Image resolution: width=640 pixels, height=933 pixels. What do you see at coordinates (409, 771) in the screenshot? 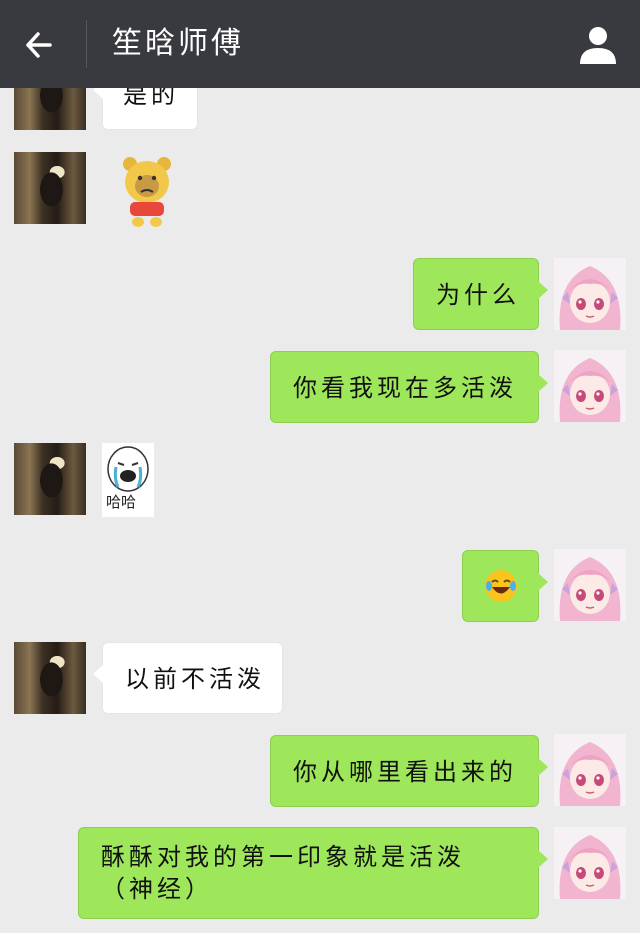
I see `sent-message-bubble: 你从哪里看出来的` at bounding box center [409, 771].